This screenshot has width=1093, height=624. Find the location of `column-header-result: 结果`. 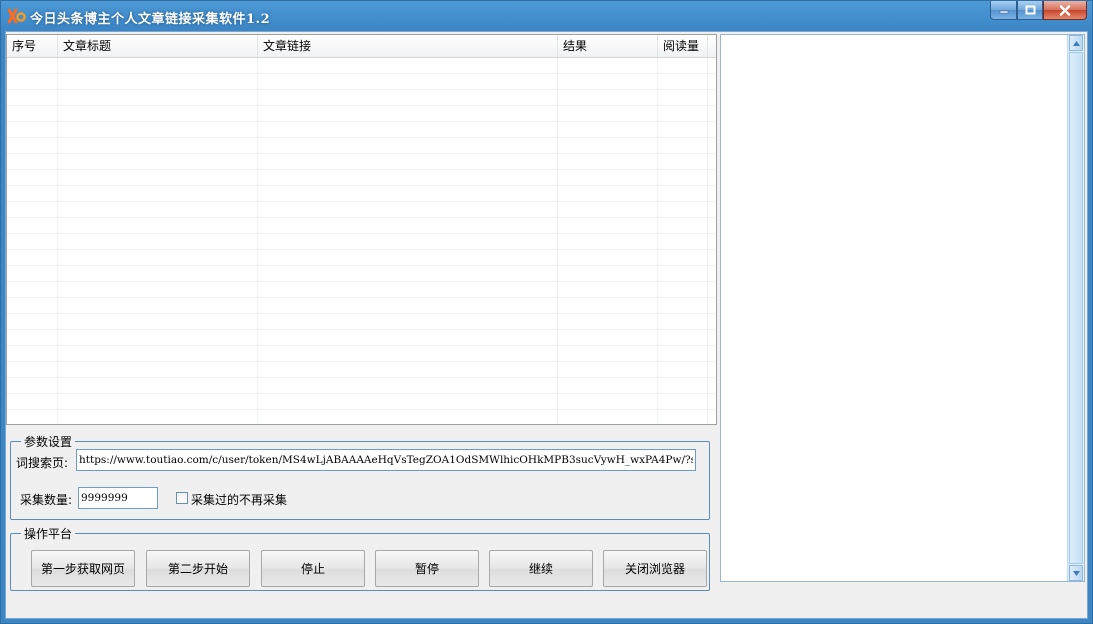

column-header-result: 结果 is located at coordinates (608, 46).